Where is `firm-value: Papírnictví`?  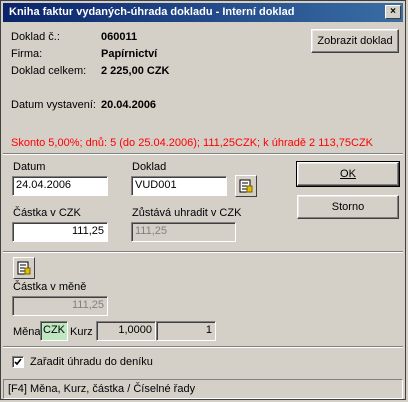
firm-value: Papírnictví is located at coordinates (129, 54).